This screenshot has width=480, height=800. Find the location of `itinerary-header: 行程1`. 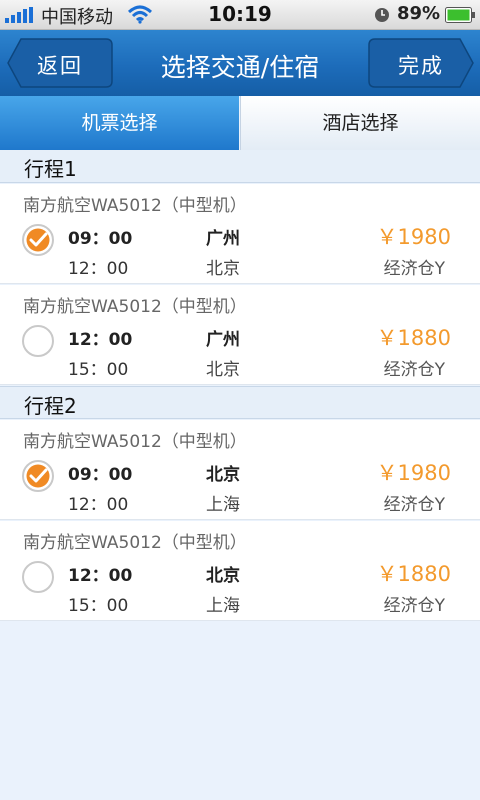

itinerary-header: 行程1 is located at coordinates (240, 166).